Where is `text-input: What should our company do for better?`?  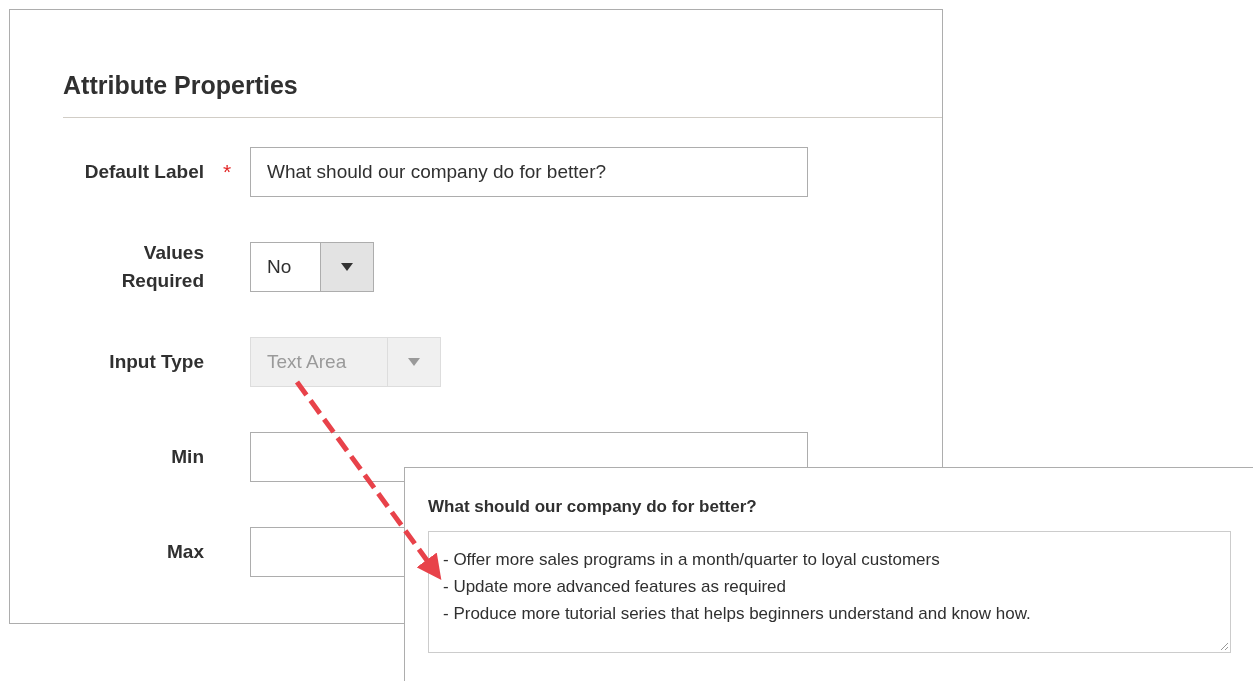
text-input: What should our company do for better? is located at coordinates (529, 172).